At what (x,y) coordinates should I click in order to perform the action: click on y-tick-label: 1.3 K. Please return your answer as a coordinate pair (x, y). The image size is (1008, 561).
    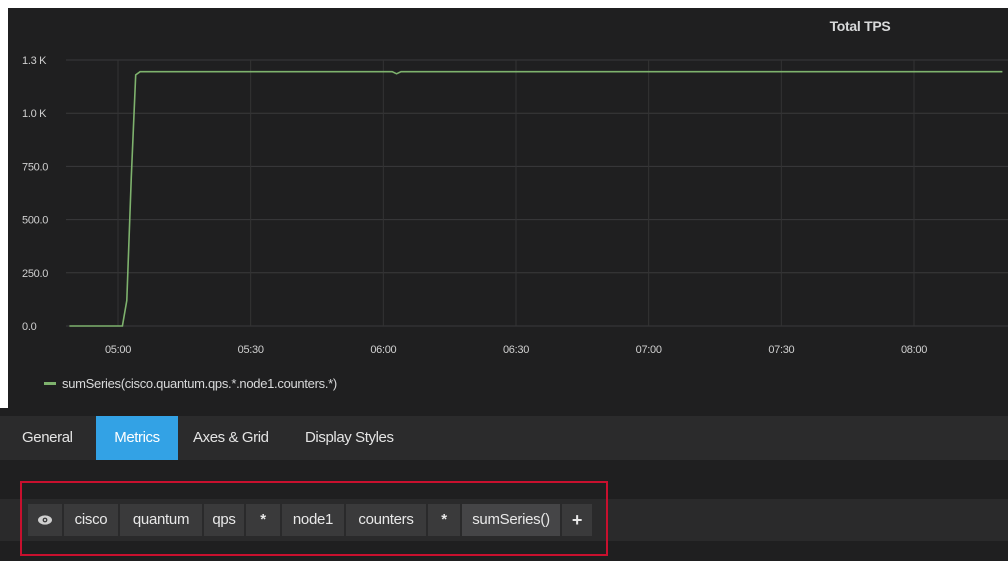
    Looking at the image, I should click on (34, 61).